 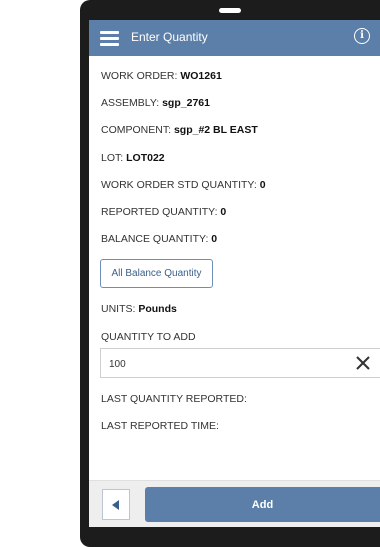 What do you see at coordinates (118, 309) in the screenshot?
I see `units-label: UNITS:` at bounding box center [118, 309].